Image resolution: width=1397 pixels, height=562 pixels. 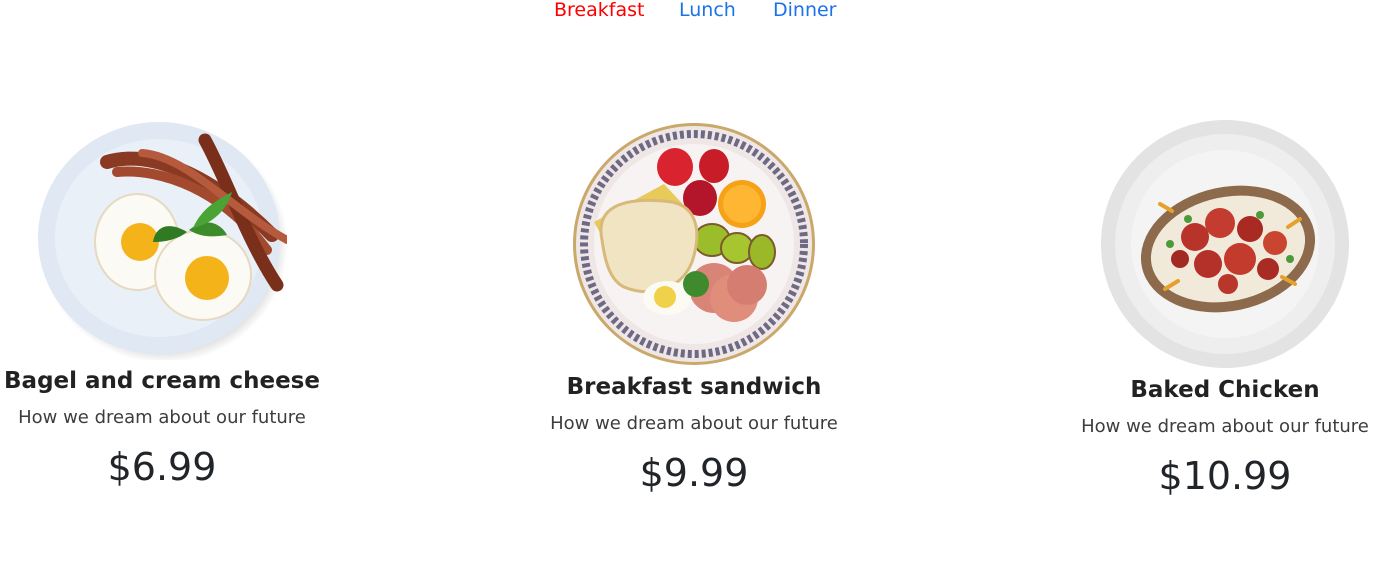 What do you see at coordinates (707, 11) in the screenshot?
I see `tab-lunch: Lunch` at bounding box center [707, 11].